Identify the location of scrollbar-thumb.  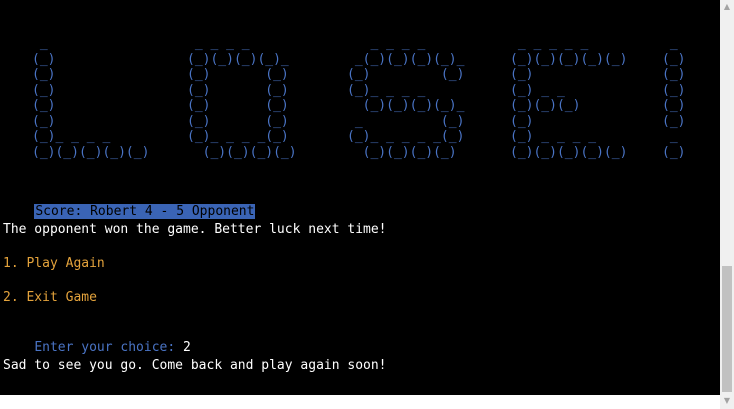
(727, 329).